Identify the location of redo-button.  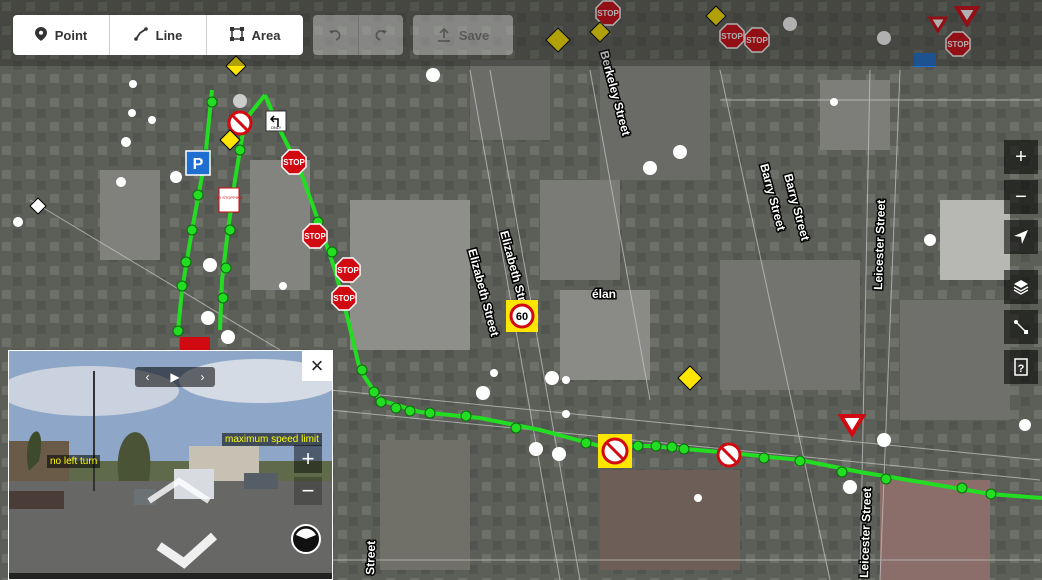
(381, 35).